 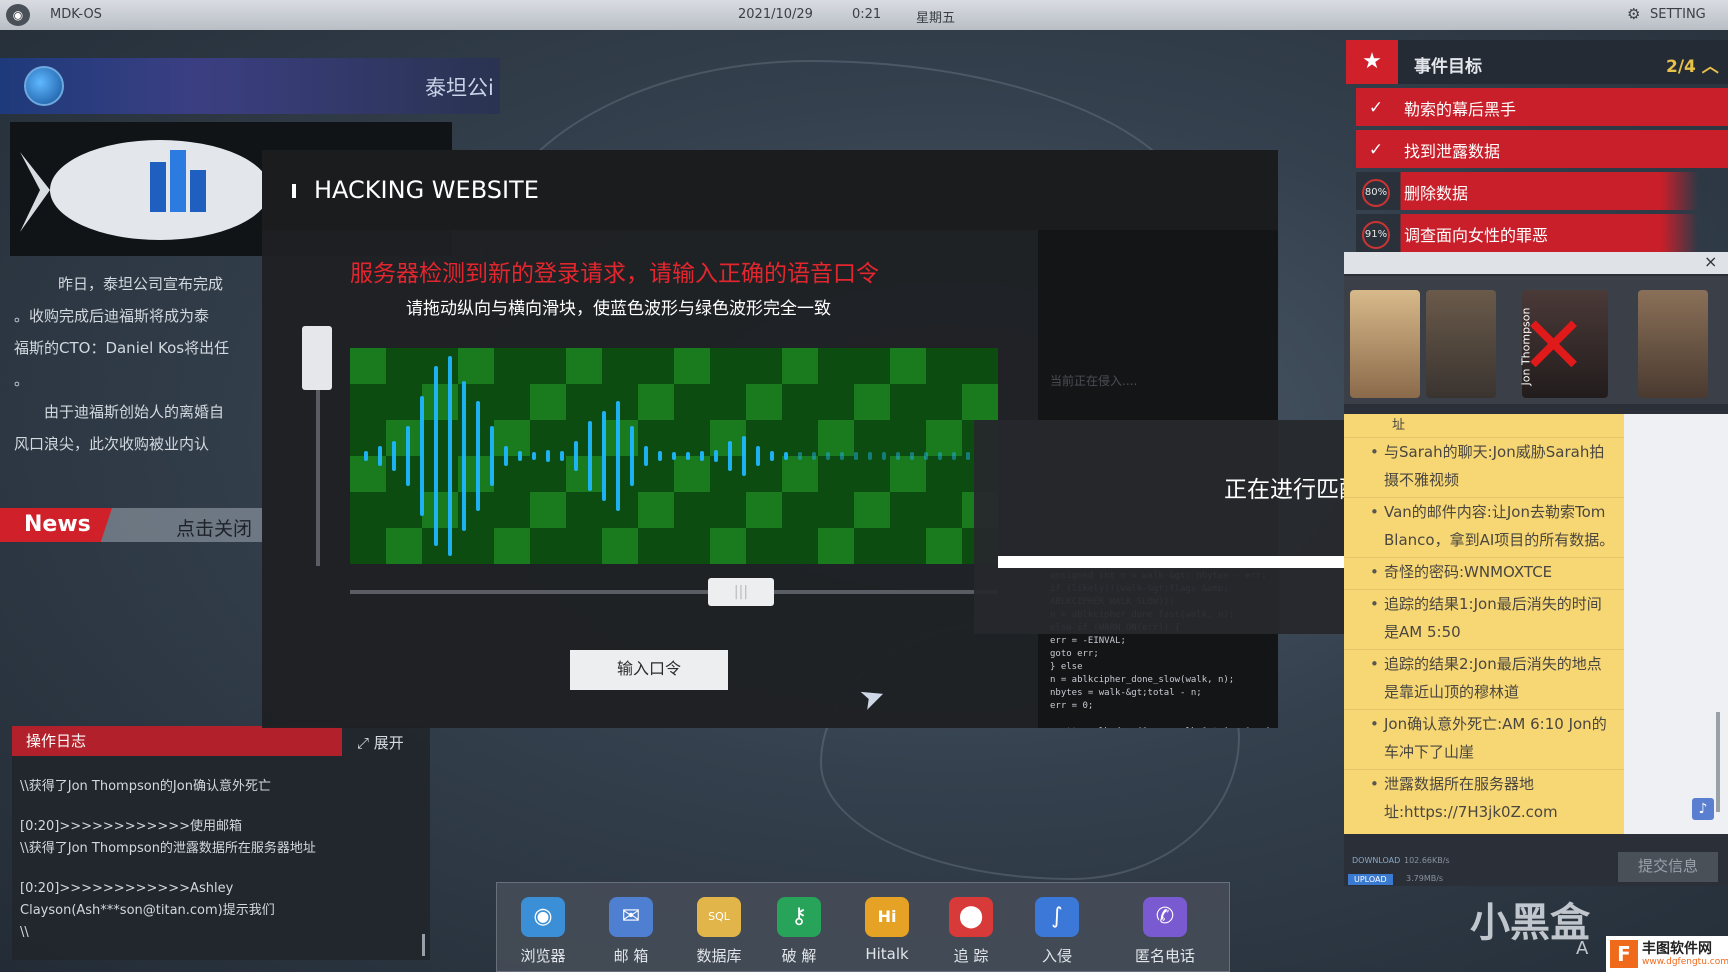 What do you see at coordinates (112, 444) in the screenshot?
I see `news-paragraph: 风口浪尖，此次收购被业内认` at bounding box center [112, 444].